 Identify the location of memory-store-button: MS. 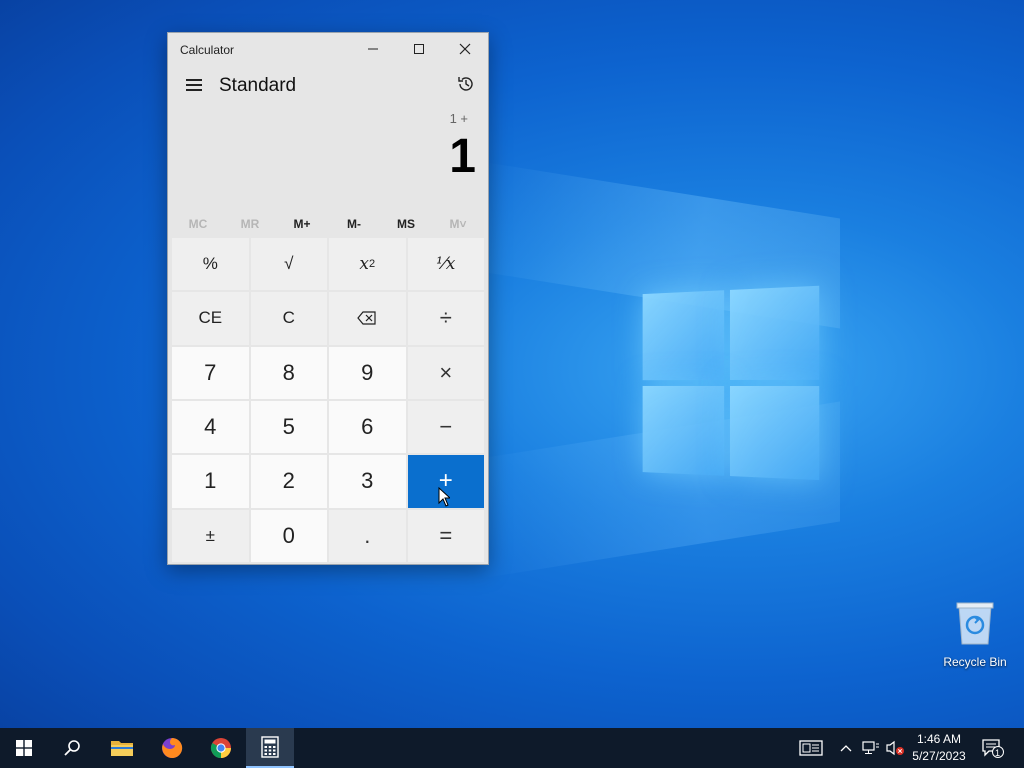
(406, 224).